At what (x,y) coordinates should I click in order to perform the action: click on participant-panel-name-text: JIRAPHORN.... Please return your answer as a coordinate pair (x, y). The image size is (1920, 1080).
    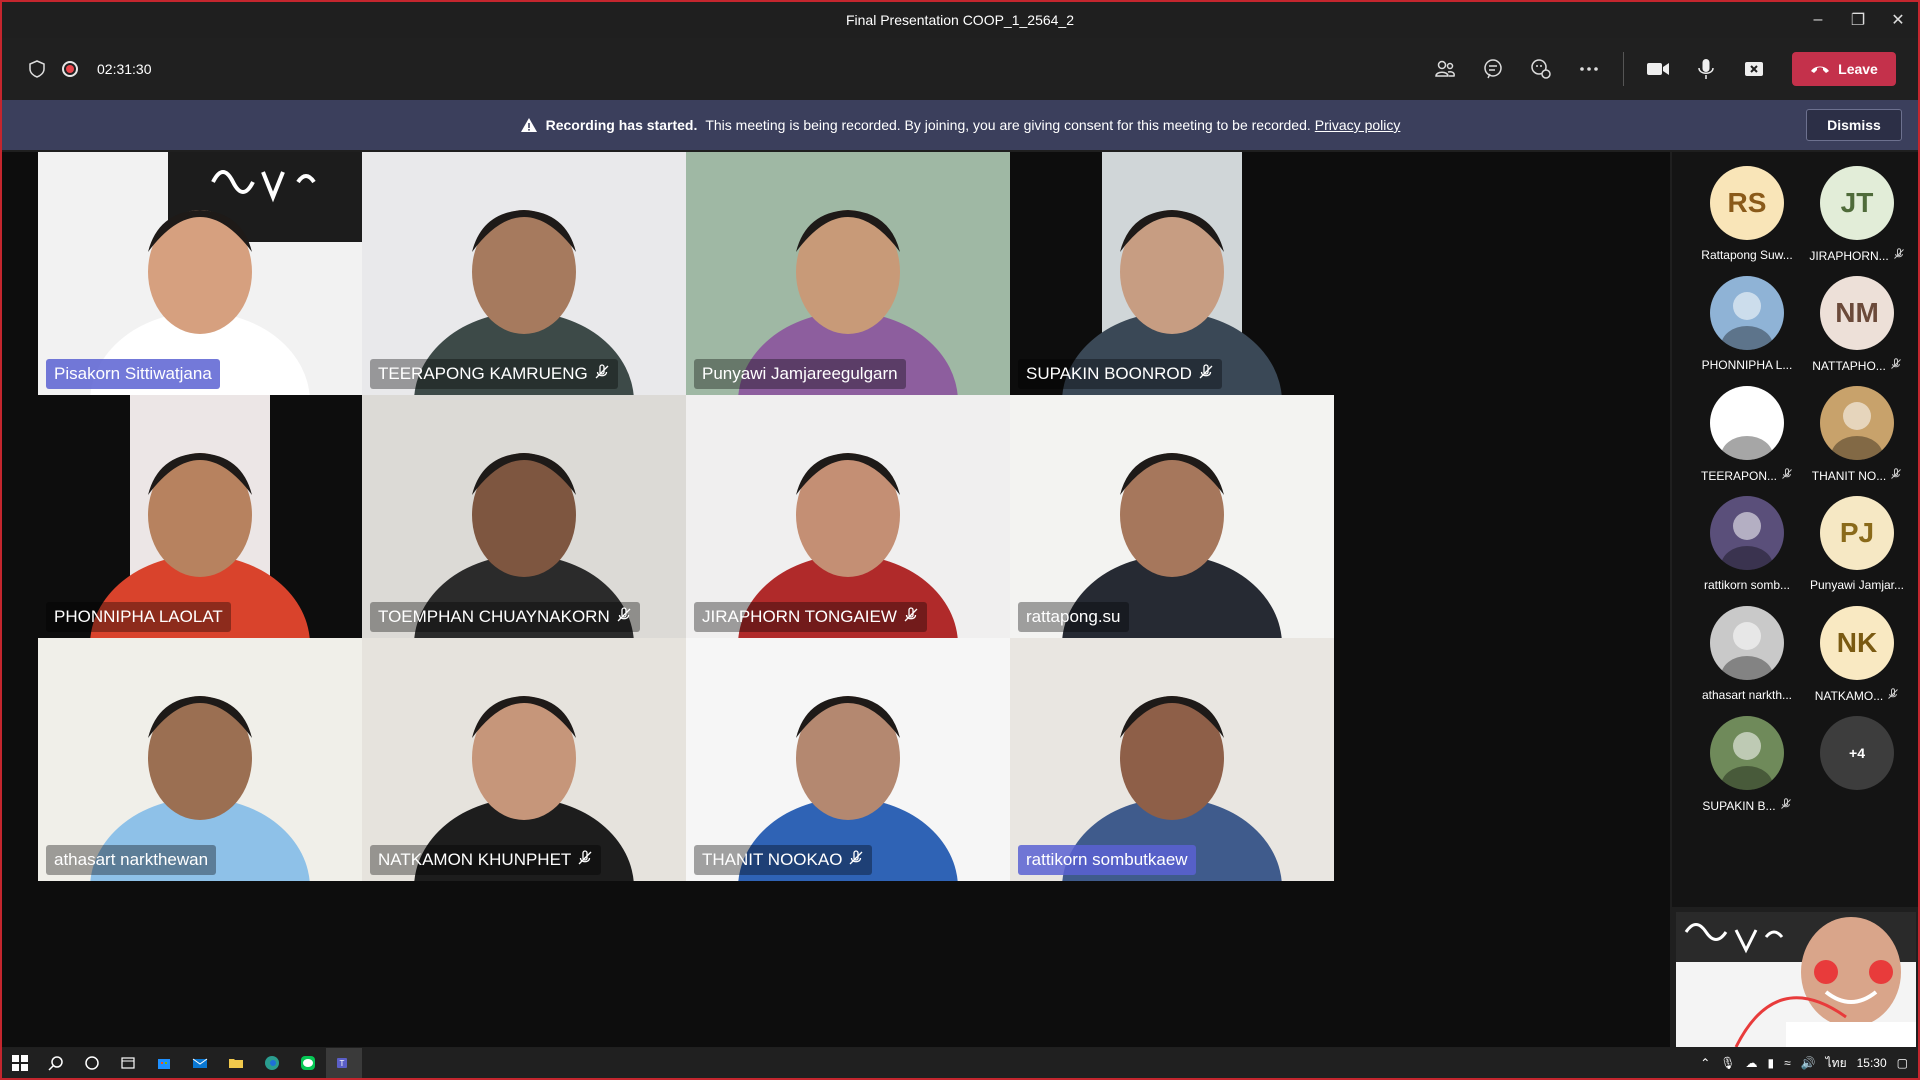
    Looking at the image, I should click on (1849, 255).